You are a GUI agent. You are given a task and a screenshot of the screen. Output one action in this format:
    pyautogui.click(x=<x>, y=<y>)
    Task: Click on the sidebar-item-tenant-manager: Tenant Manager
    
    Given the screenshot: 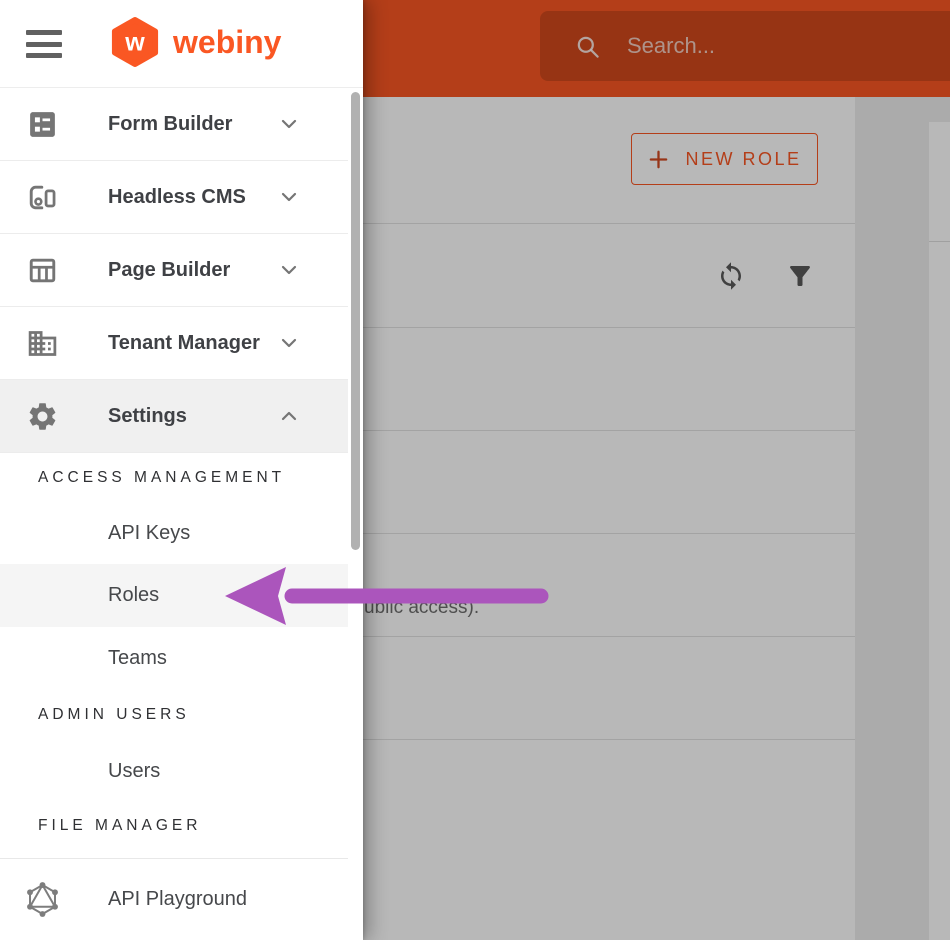 What is the action you would take?
    pyautogui.click(x=174, y=343)
    